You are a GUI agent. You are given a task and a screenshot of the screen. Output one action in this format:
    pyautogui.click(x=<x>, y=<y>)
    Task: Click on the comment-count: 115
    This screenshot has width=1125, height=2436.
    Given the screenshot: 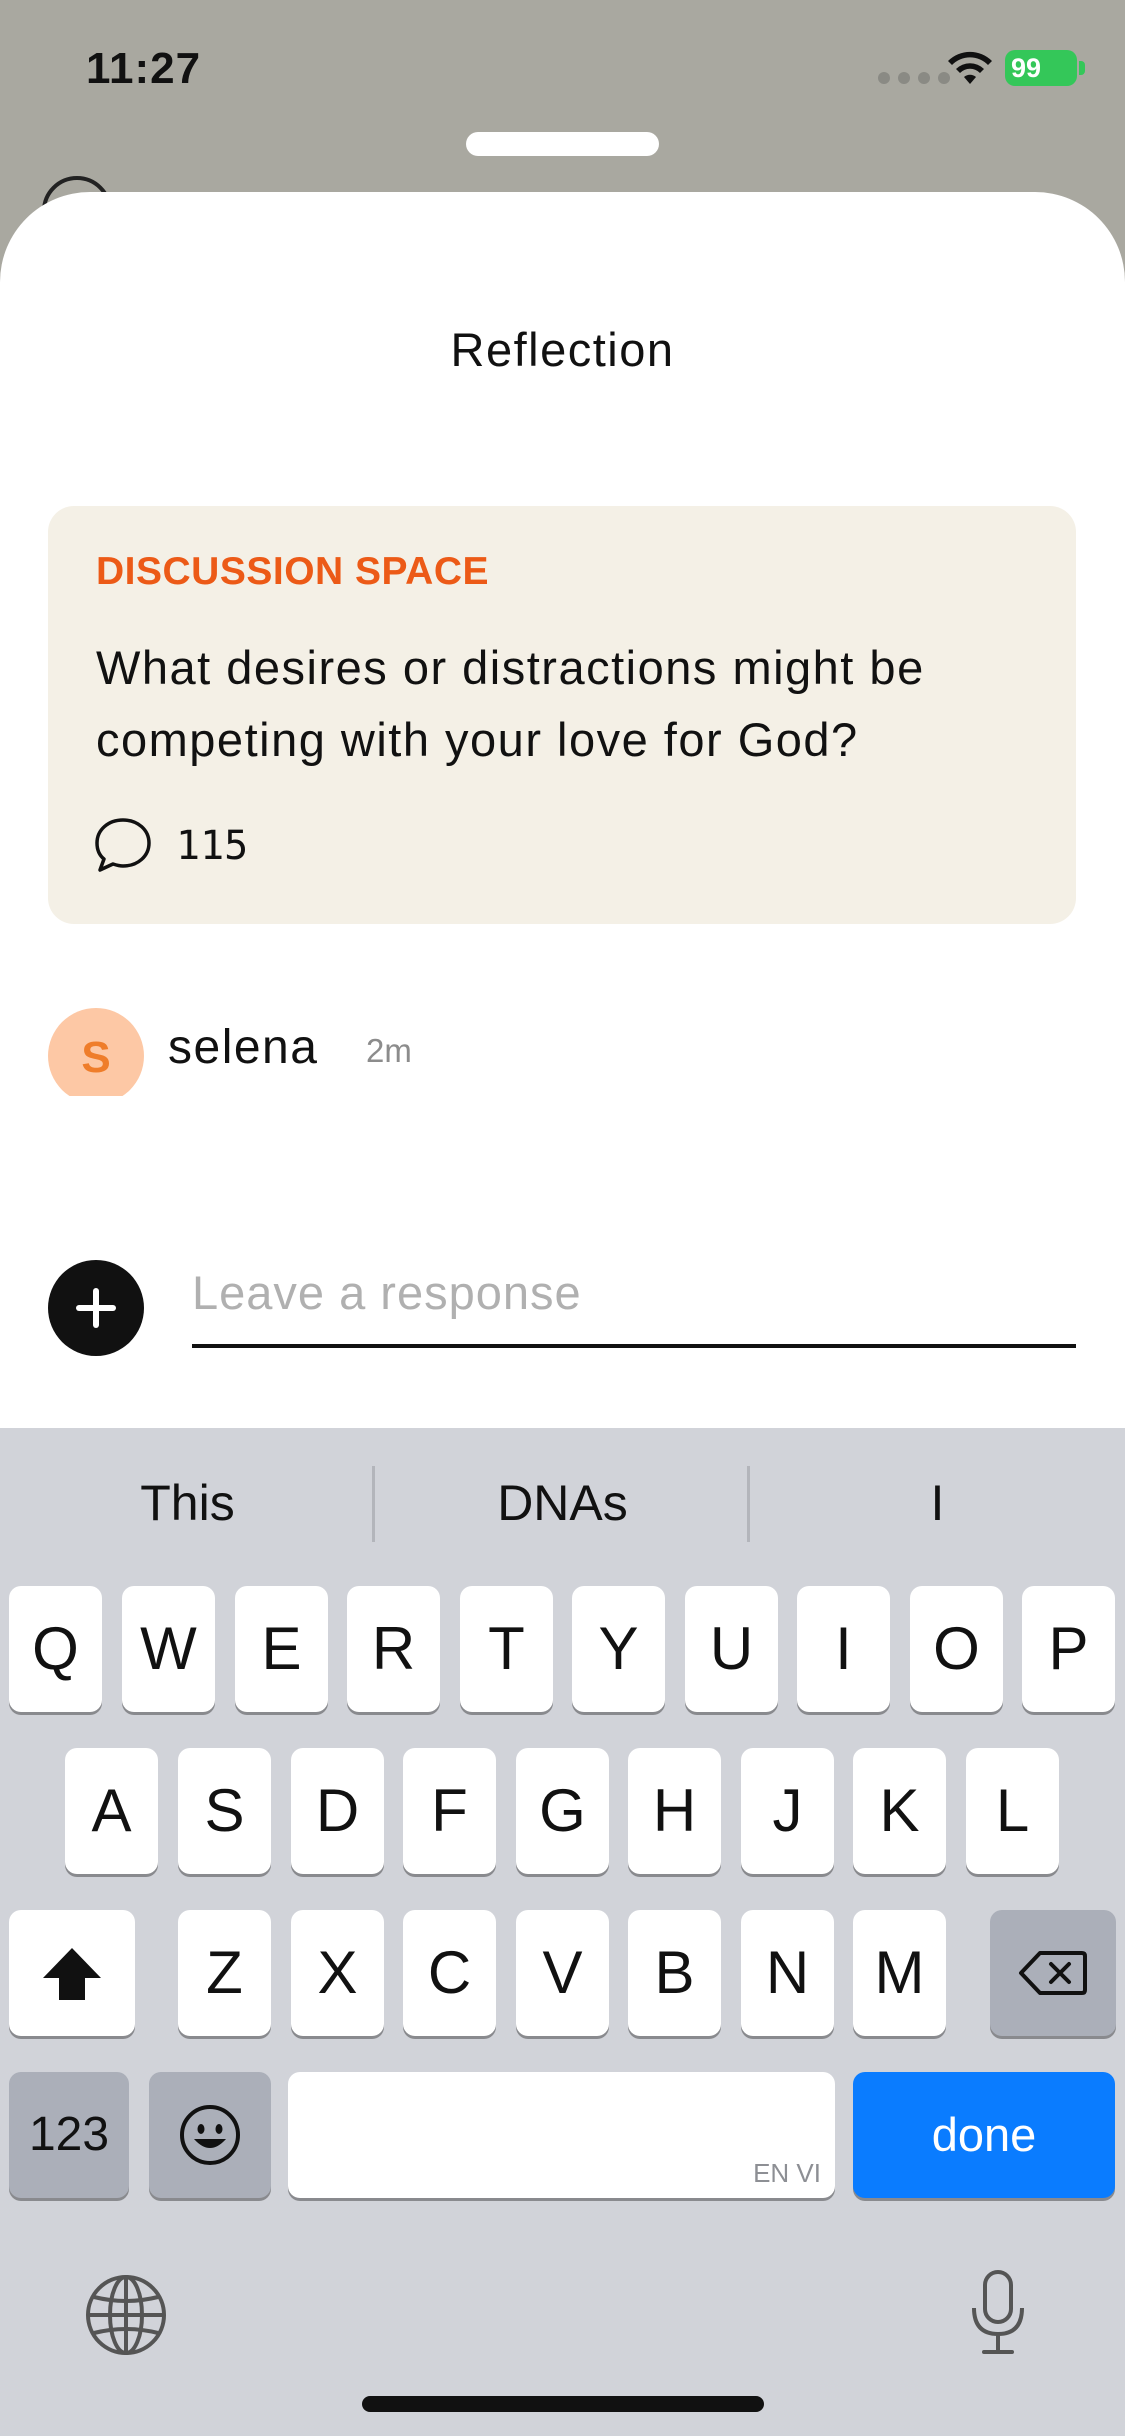 What is the action you would take?
    pyautogui.click(x=212, y=846)
    